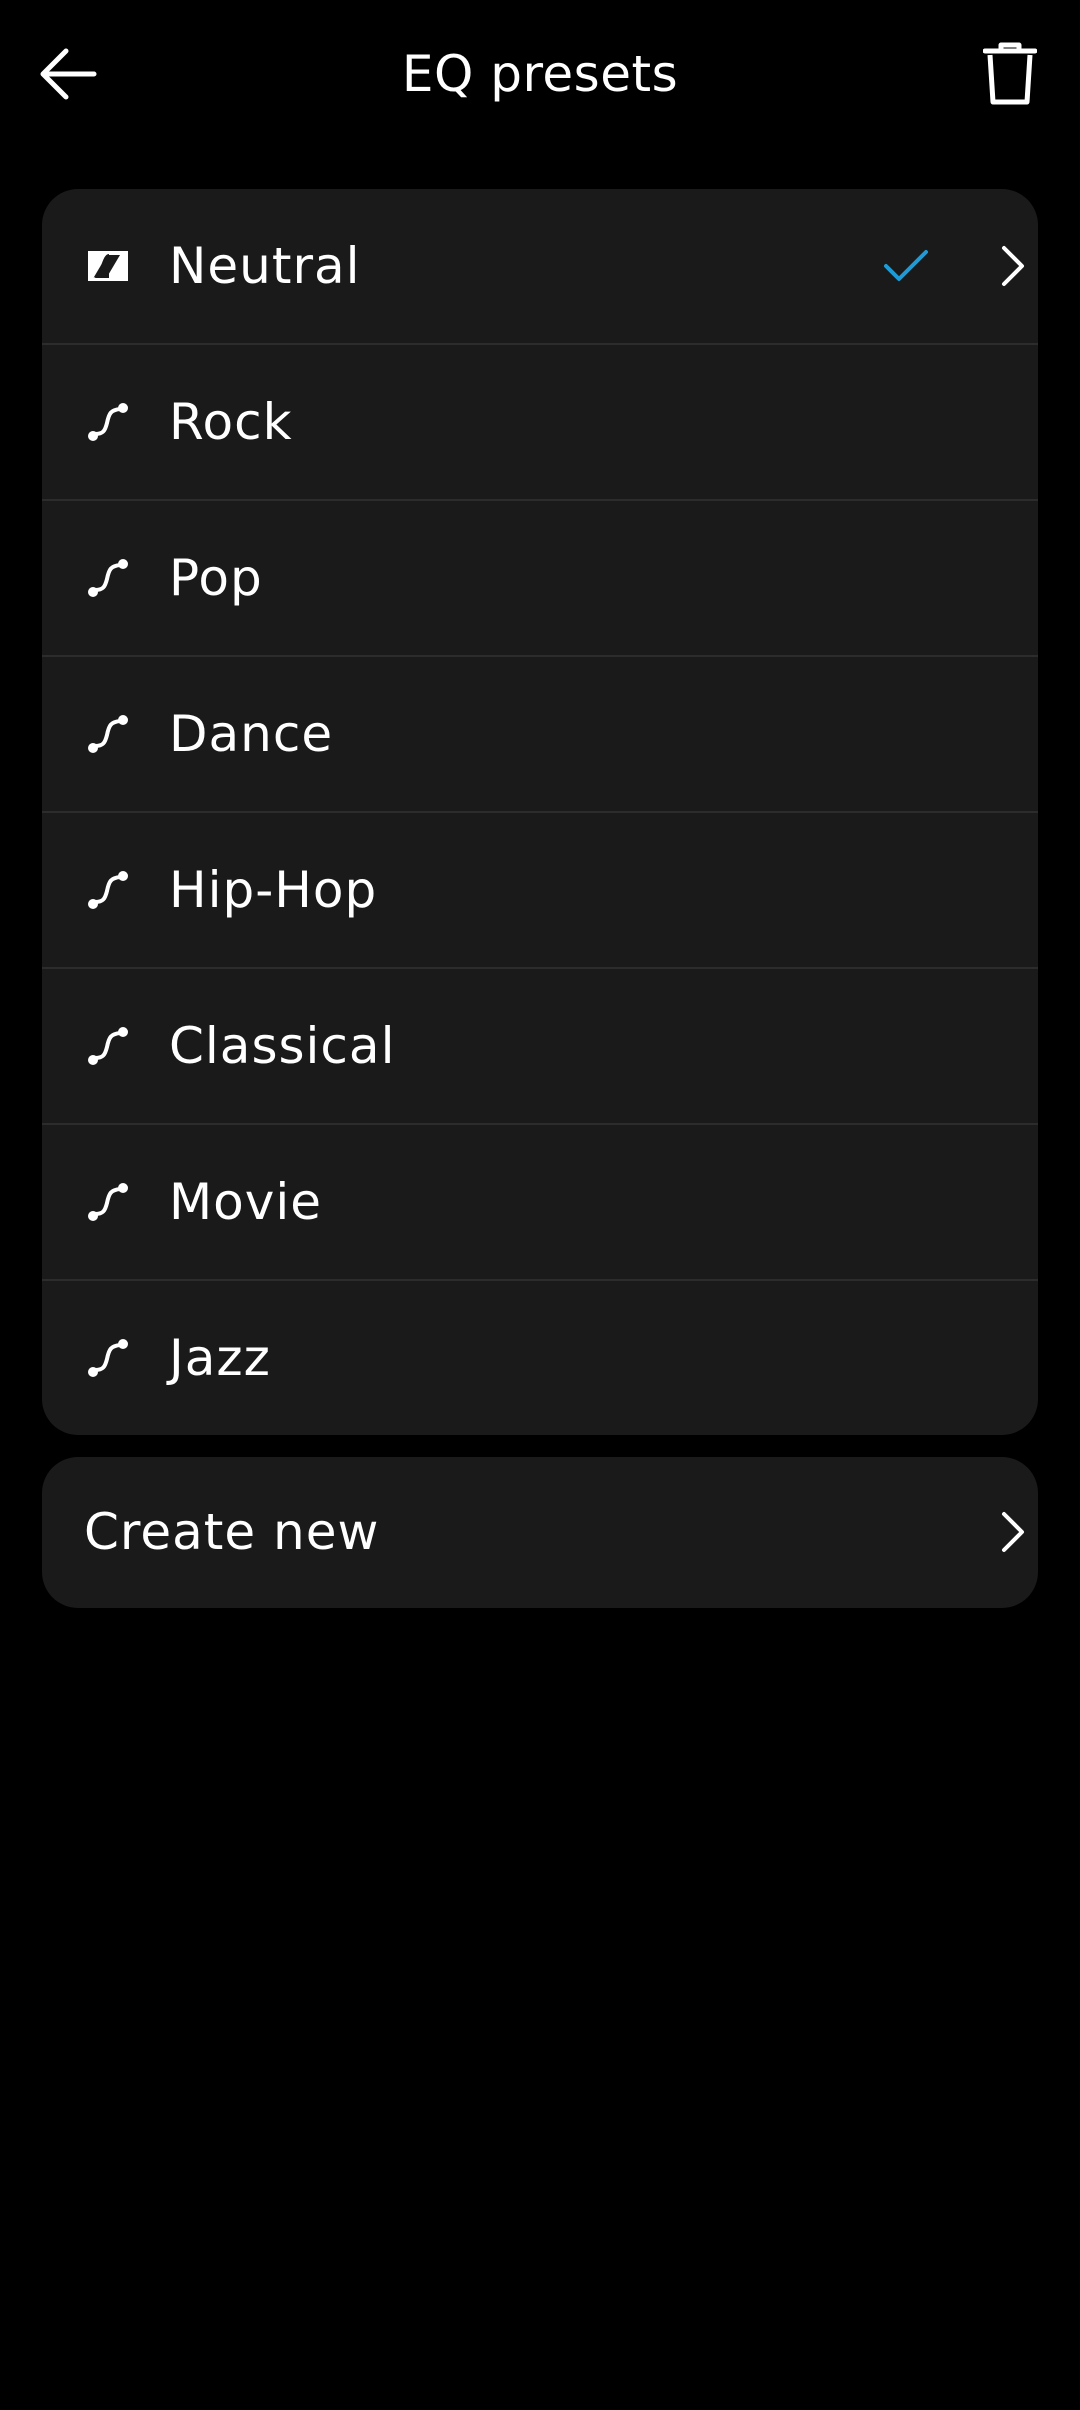 The width and height of the screenshot is (1080, 2410). What do you see at coordinates (220, 1358) in the screenshot?
I see `preset-label: Jazz` at bounding box center [220, 1358].